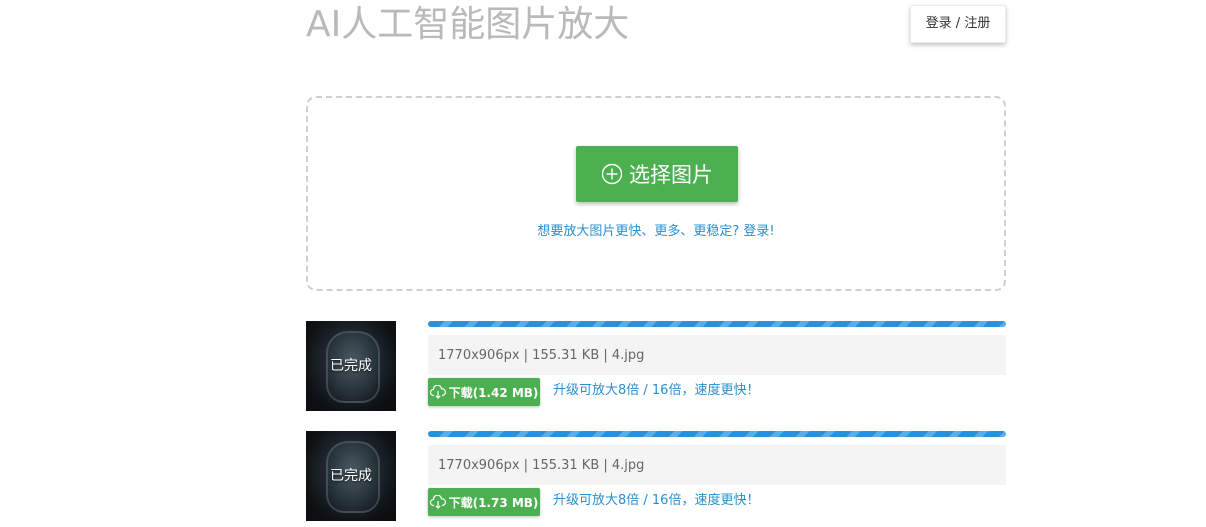  What do you see at coordinates (671, 175) in the screenshot?
I see `select-image-label: 选择图片` at bounding box center [671, 175].